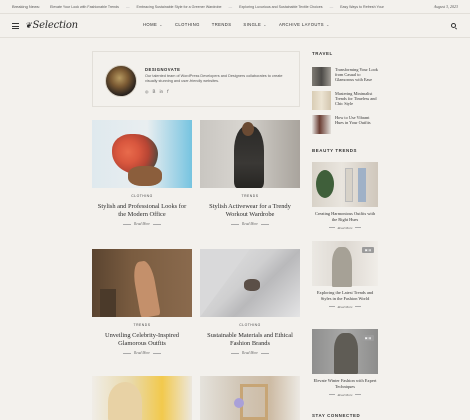 This screenshot has height=420, width=470. I want to click on current-date: August 3, 2023, so click(445, 6).